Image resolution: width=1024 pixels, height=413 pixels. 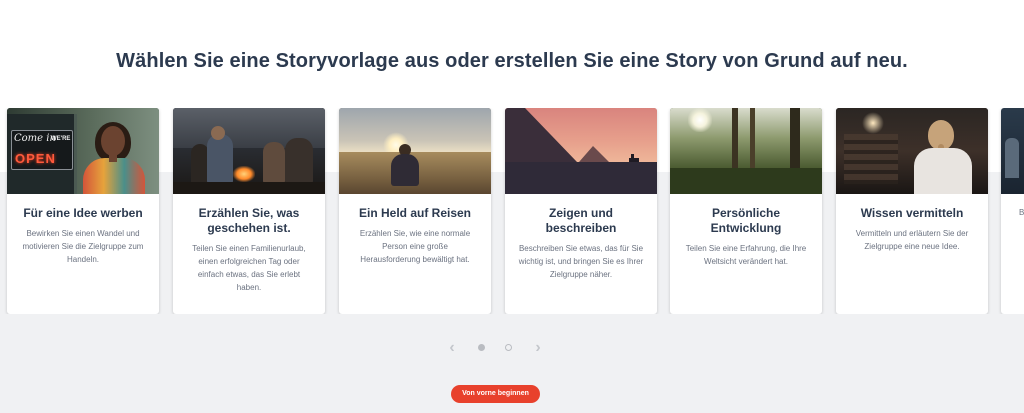 What do you see at coordinates (452, 348) in the screenshot?
I see `chevron-left-icon: ‹` at bounding box center [452, 348].